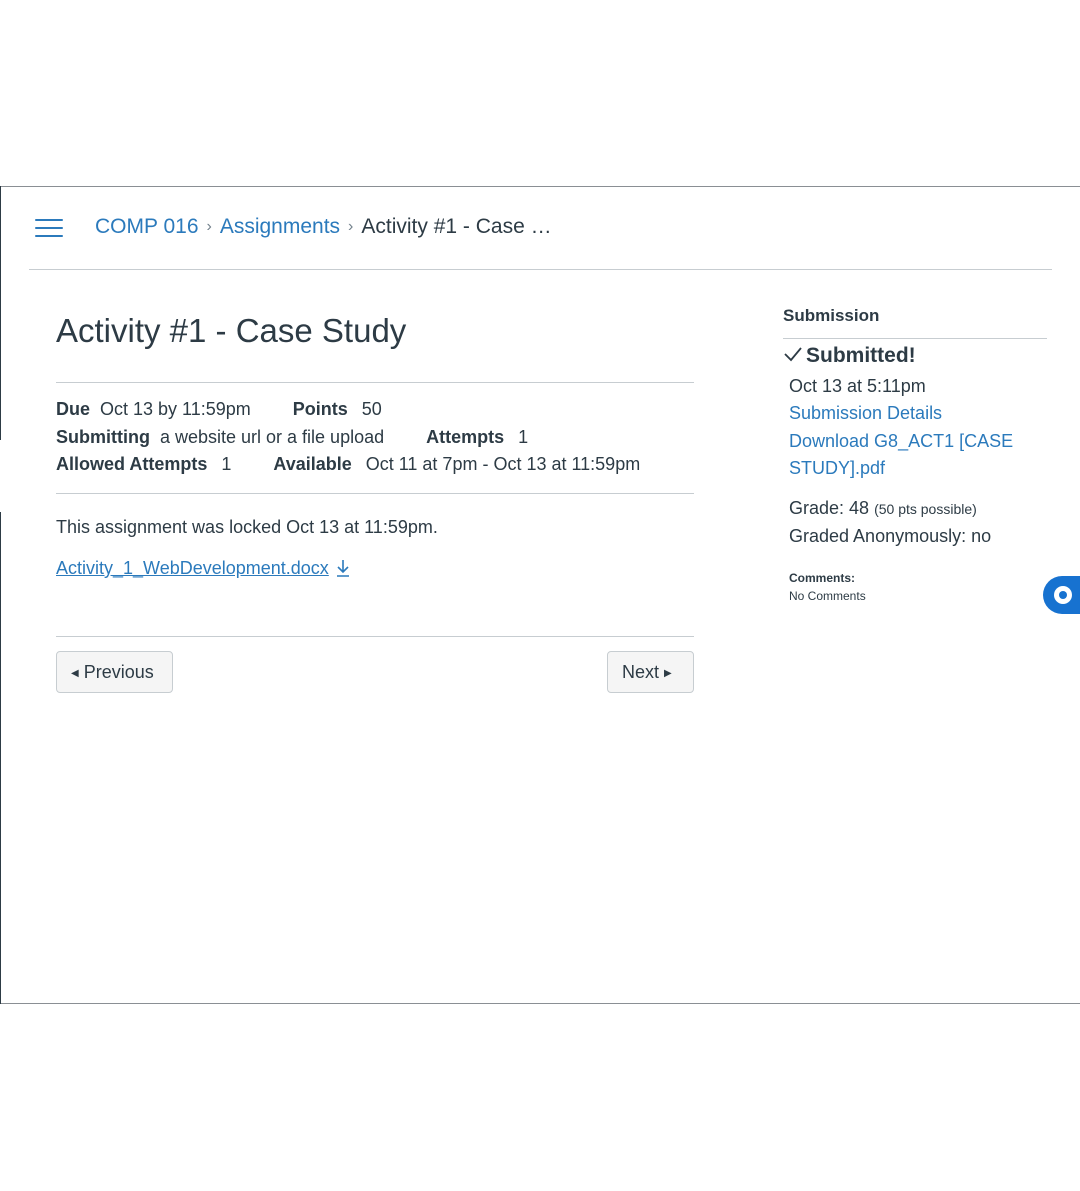 This screenshot has height=1191, width=1080. I want to click on caret-right-icon: ▶, so click(668, 673).